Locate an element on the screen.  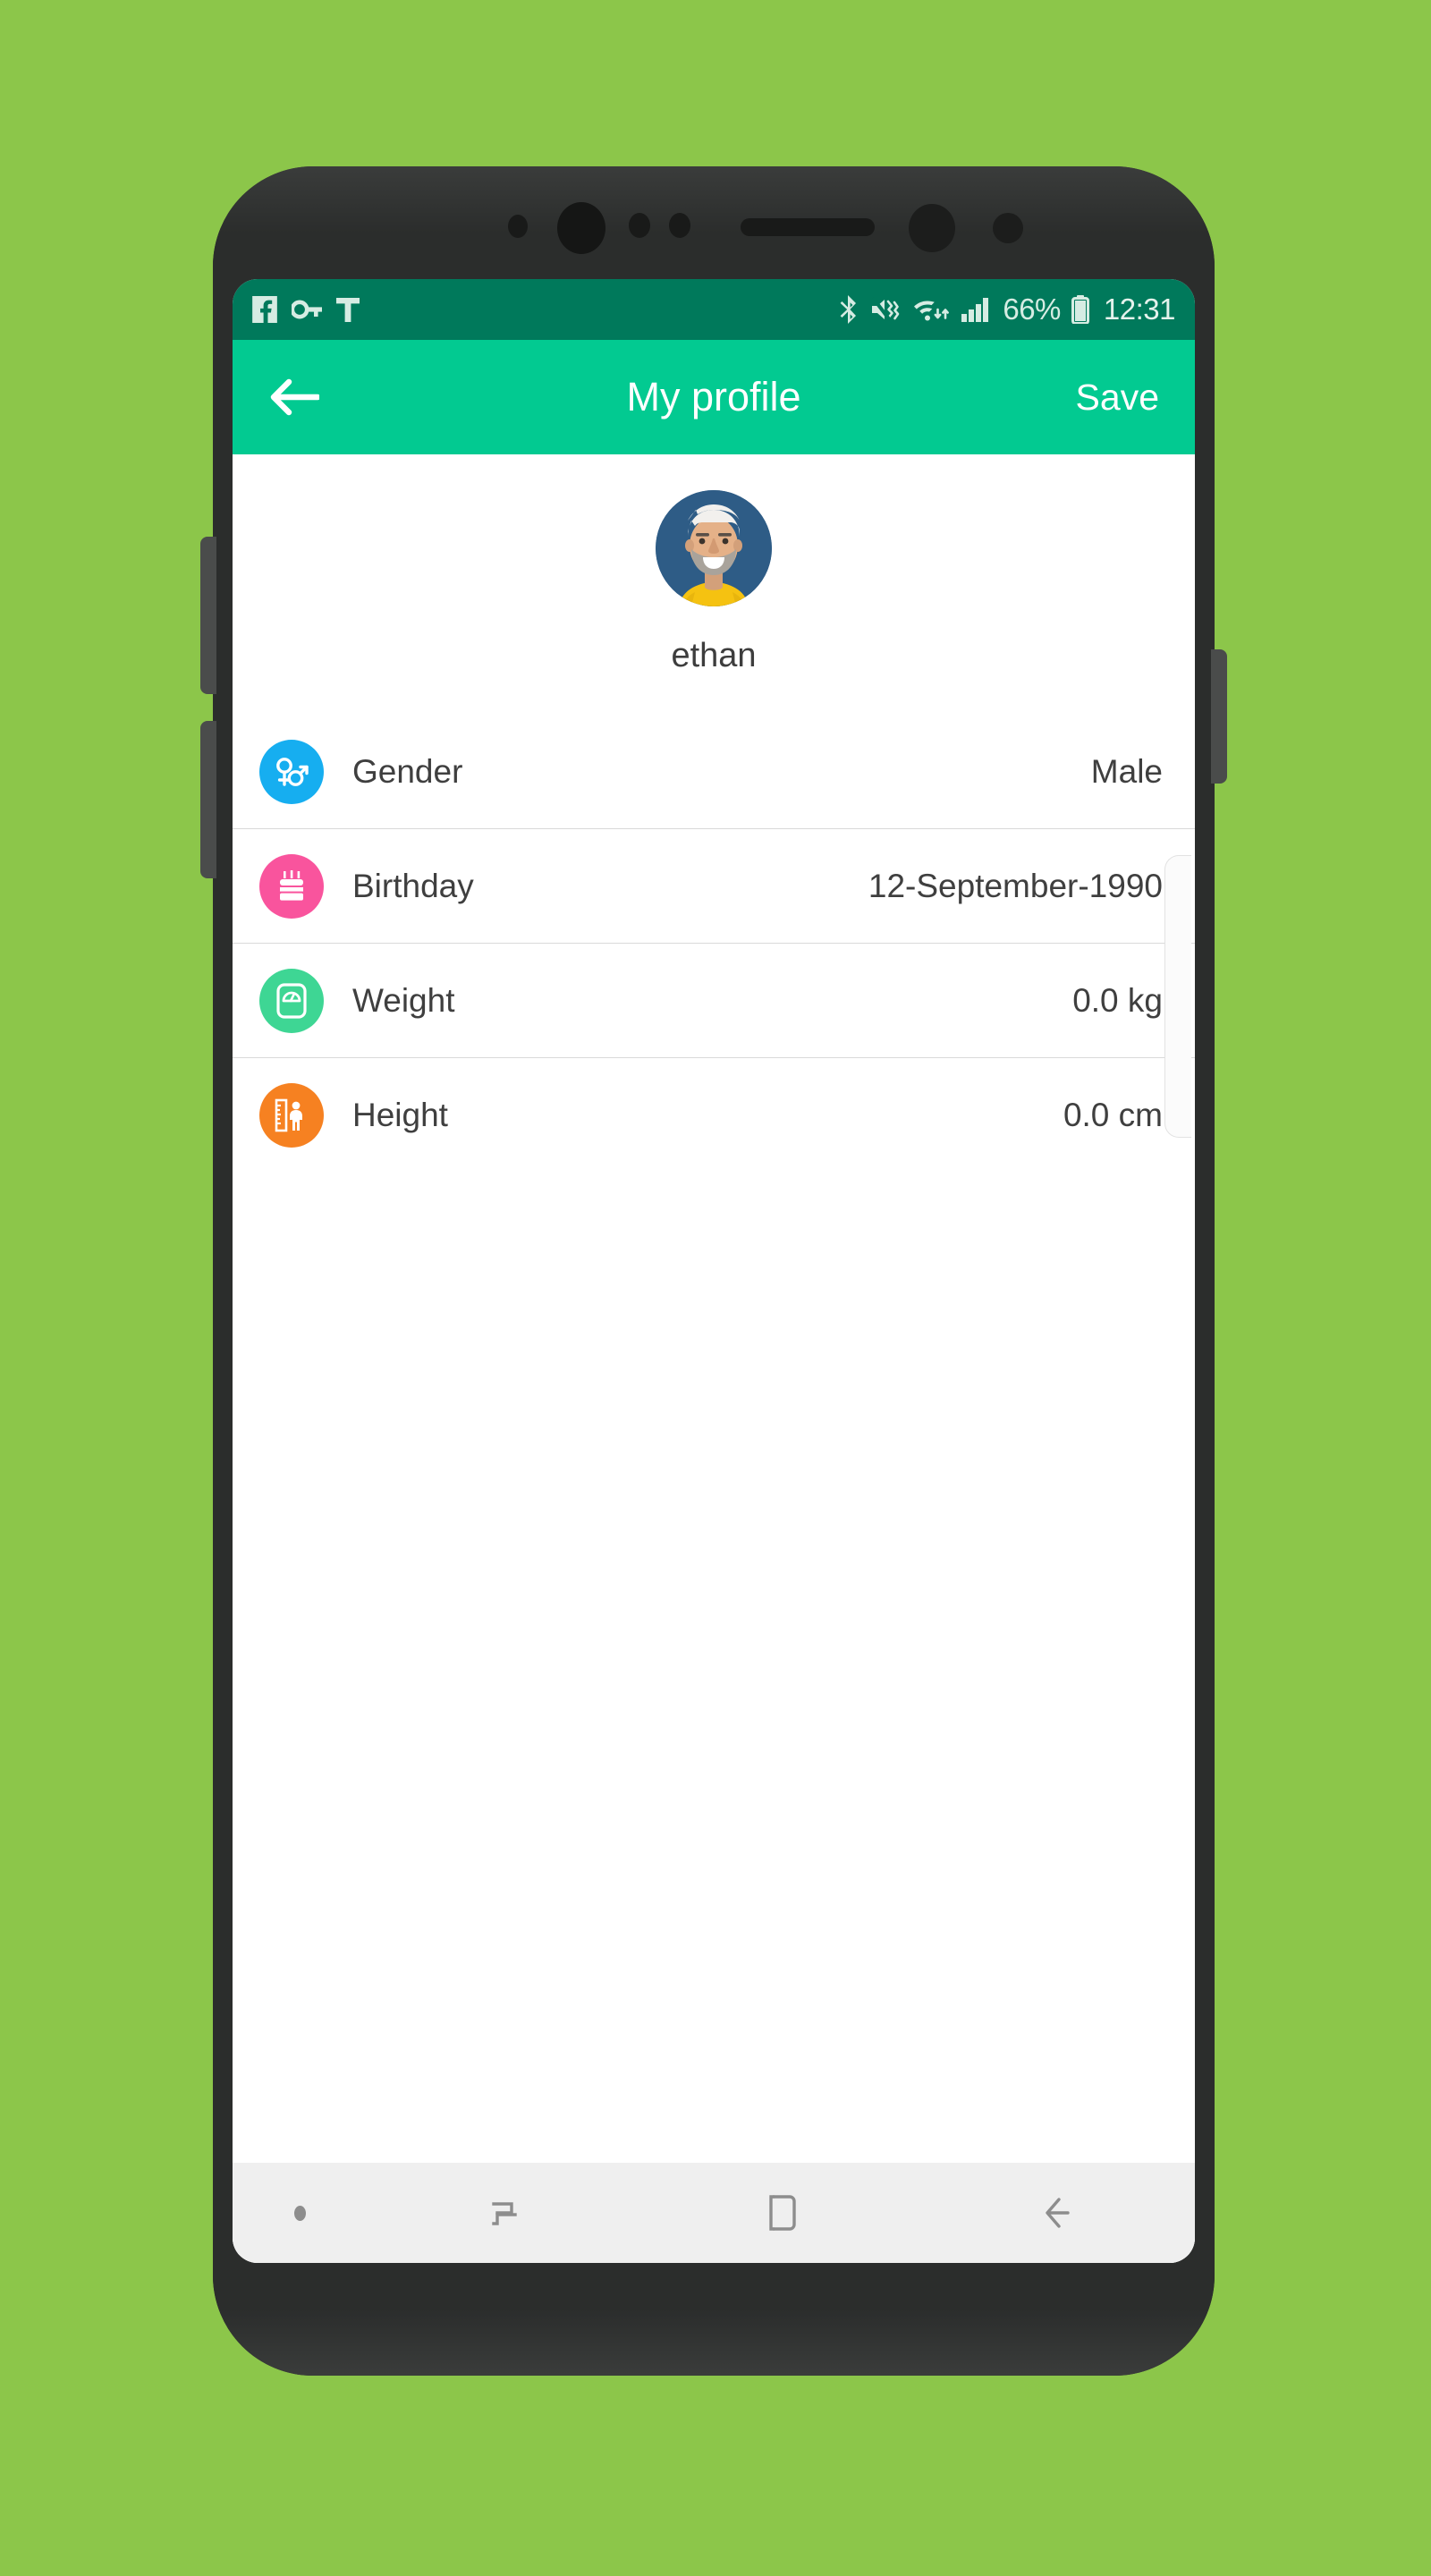
nav-menu-dot is located at coordinates (300, 2213).